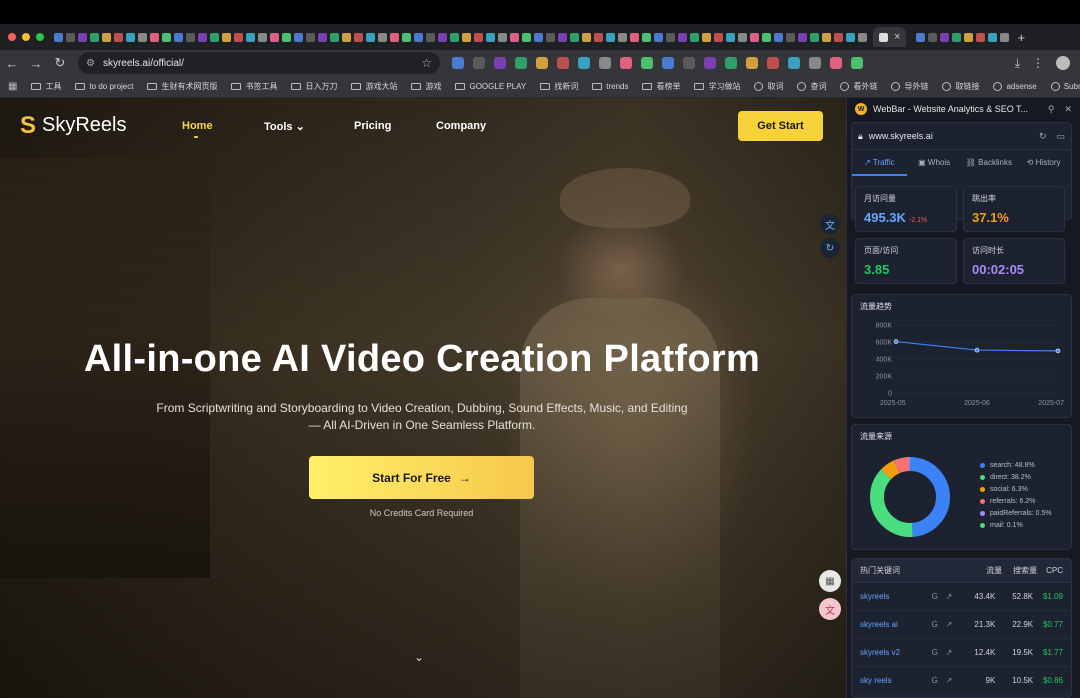 This screenshot has width=1080, height=698. Describe the element at coordinates (1051, 109) in the screenshot. I see `pin-icon: ⚲` at that location.